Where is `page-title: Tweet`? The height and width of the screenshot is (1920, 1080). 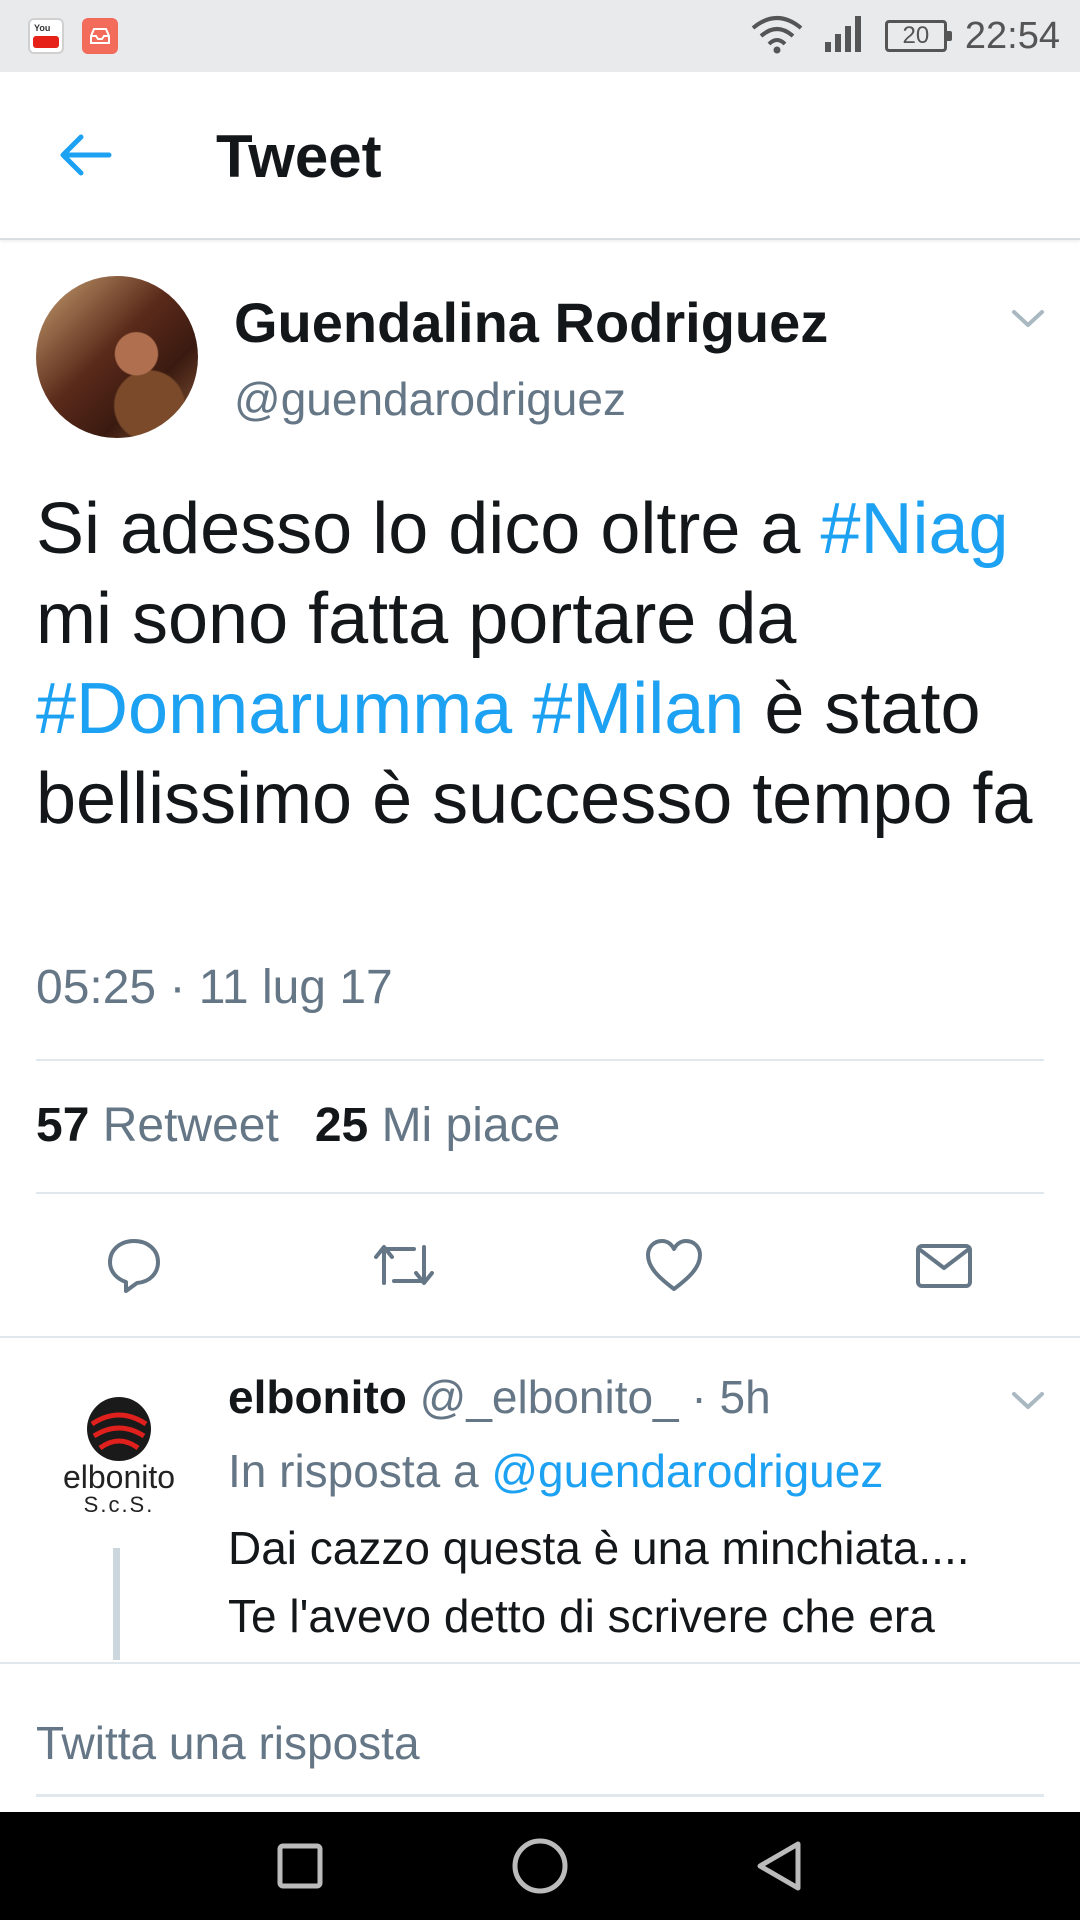
page-title: Tweet is located at coordinates (299, 156).